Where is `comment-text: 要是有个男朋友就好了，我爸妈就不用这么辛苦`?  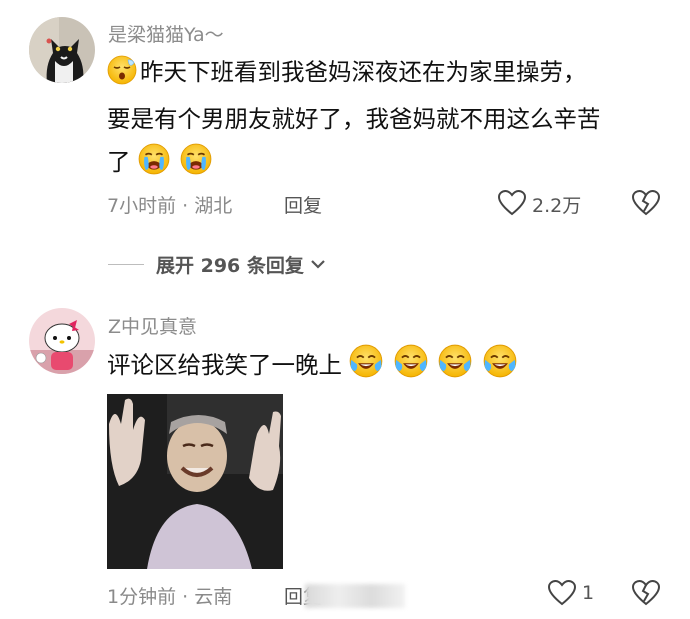 comment-text: 要是有个男朋友就好了，我爸妈就不用这么辛苦 is located at coordinates (354, 119).